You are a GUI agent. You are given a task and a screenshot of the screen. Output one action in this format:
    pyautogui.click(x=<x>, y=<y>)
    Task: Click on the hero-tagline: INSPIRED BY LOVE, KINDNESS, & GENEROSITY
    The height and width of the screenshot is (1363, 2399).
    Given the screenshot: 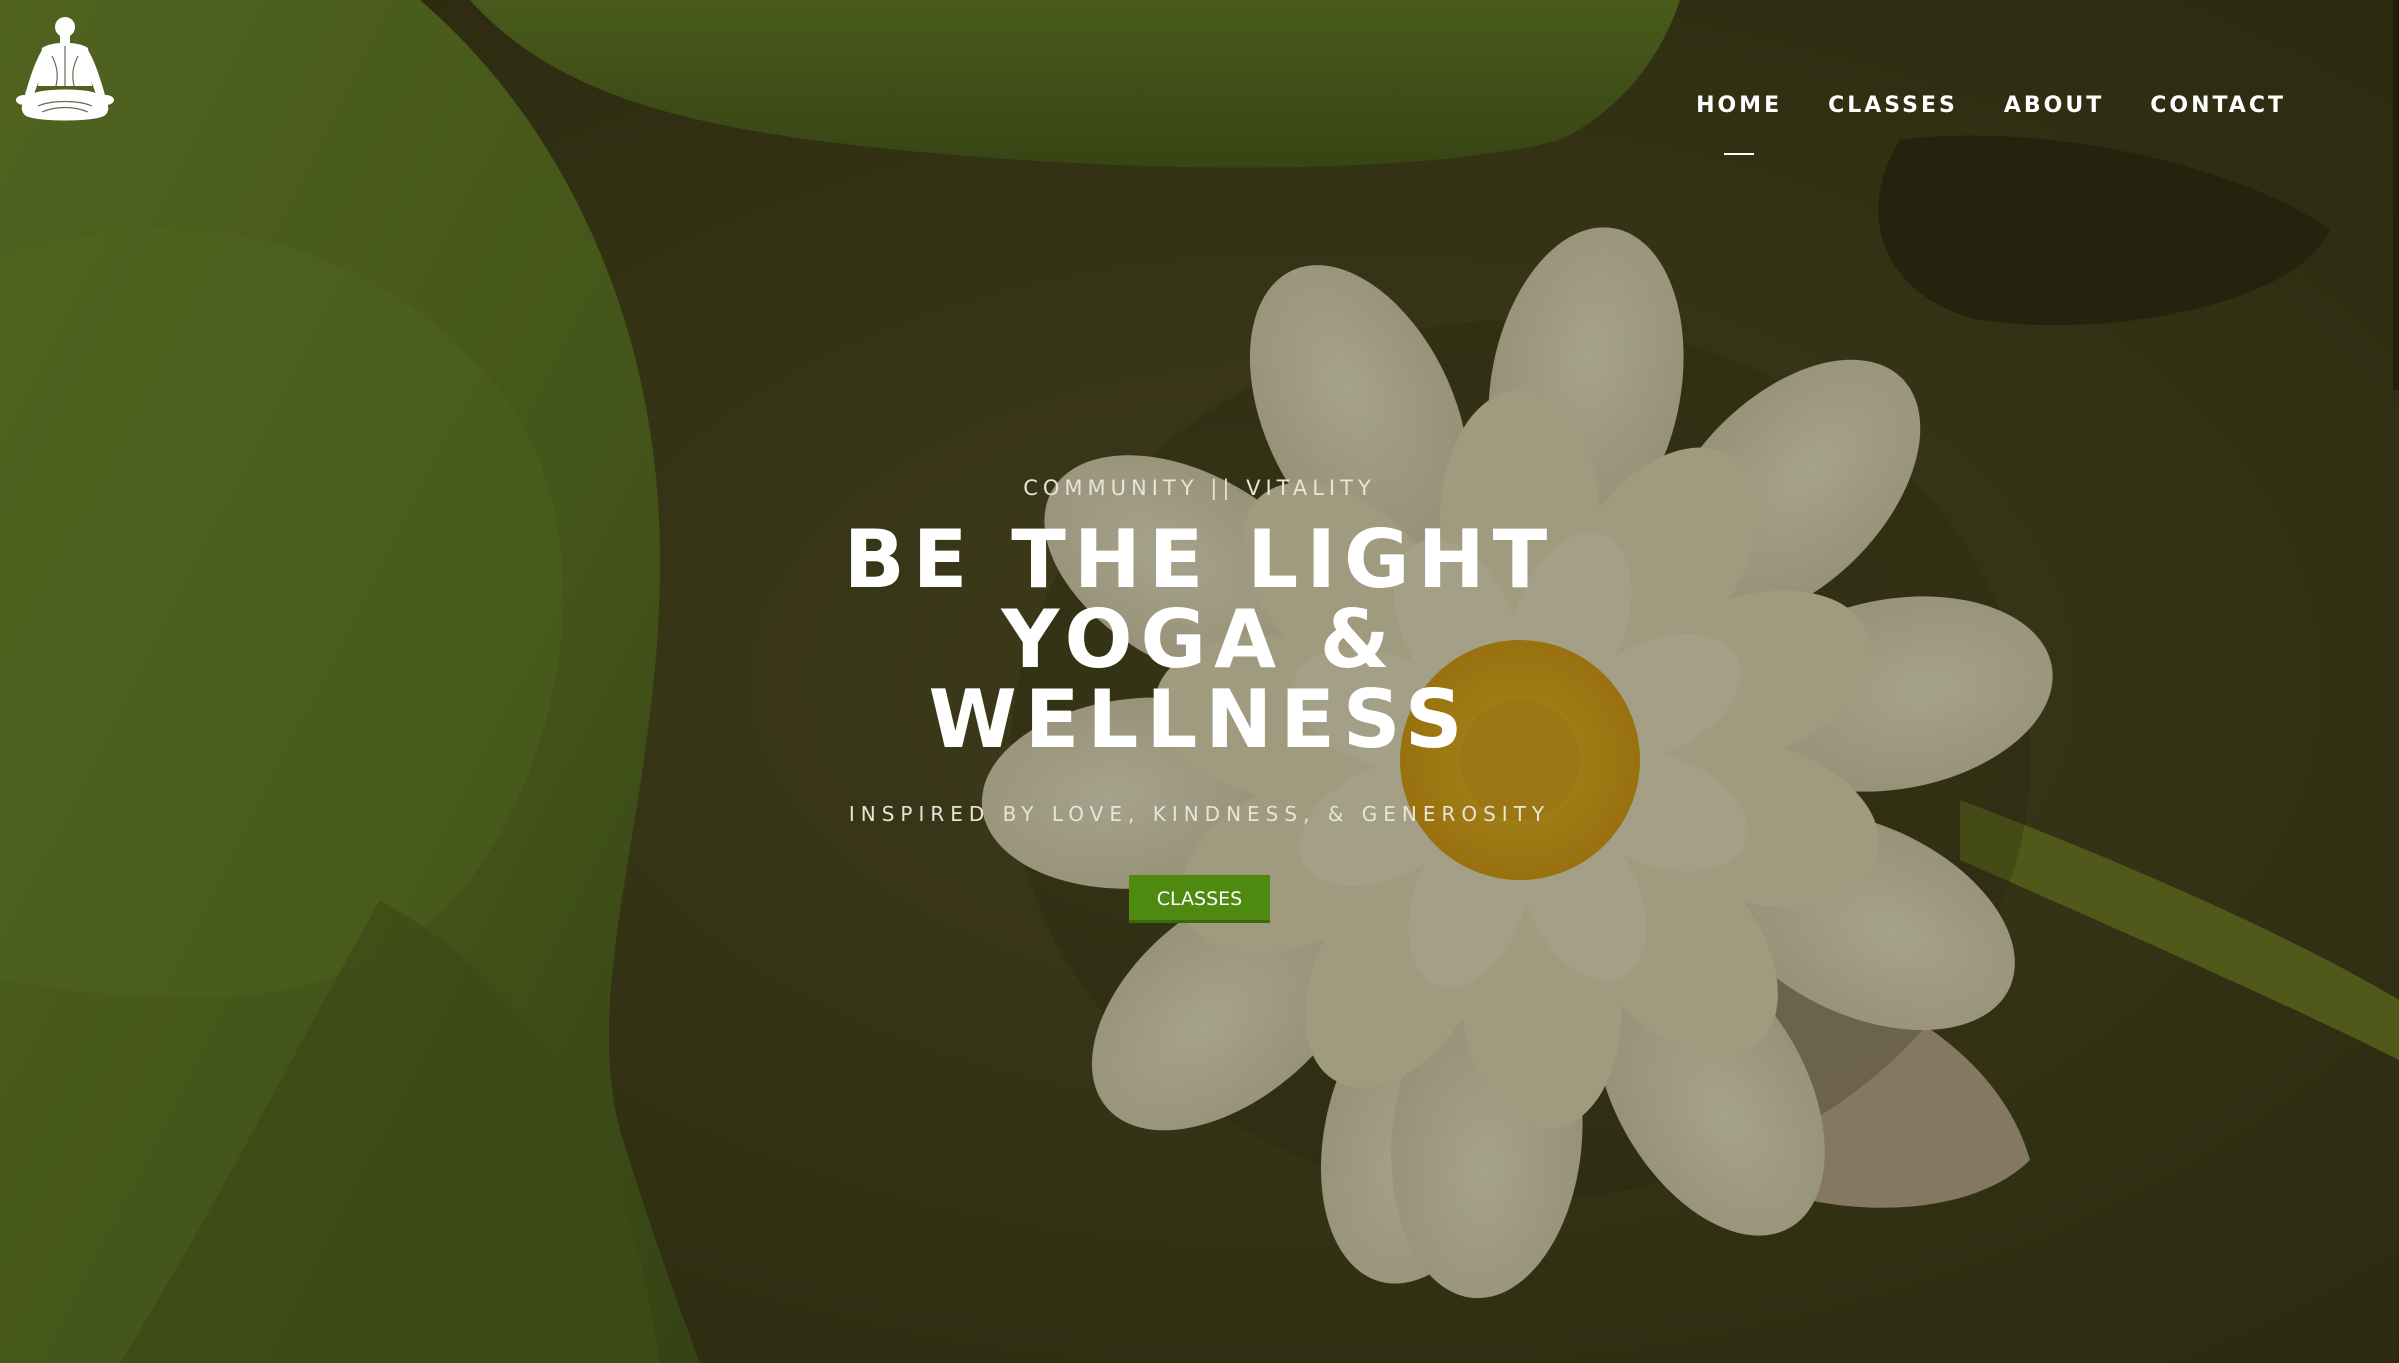 What is the action you would take?
    pyautogui.click(x=1199, y=814)
    